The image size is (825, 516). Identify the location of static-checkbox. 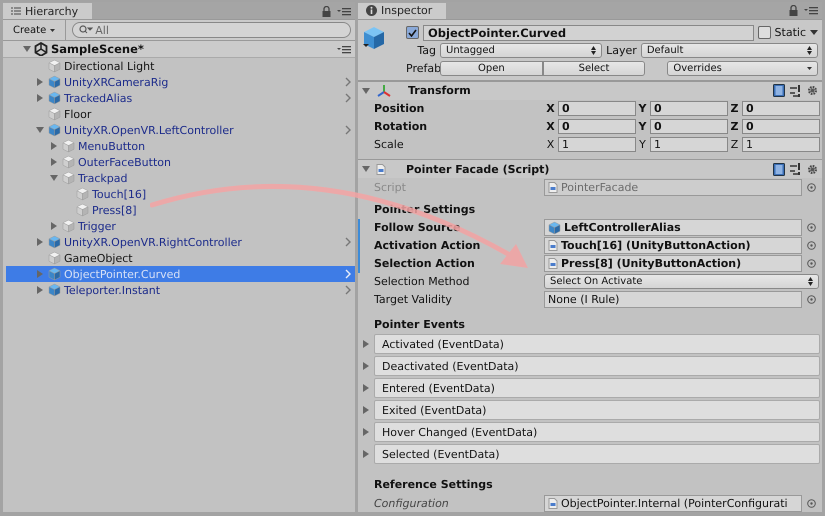
(764, 33).